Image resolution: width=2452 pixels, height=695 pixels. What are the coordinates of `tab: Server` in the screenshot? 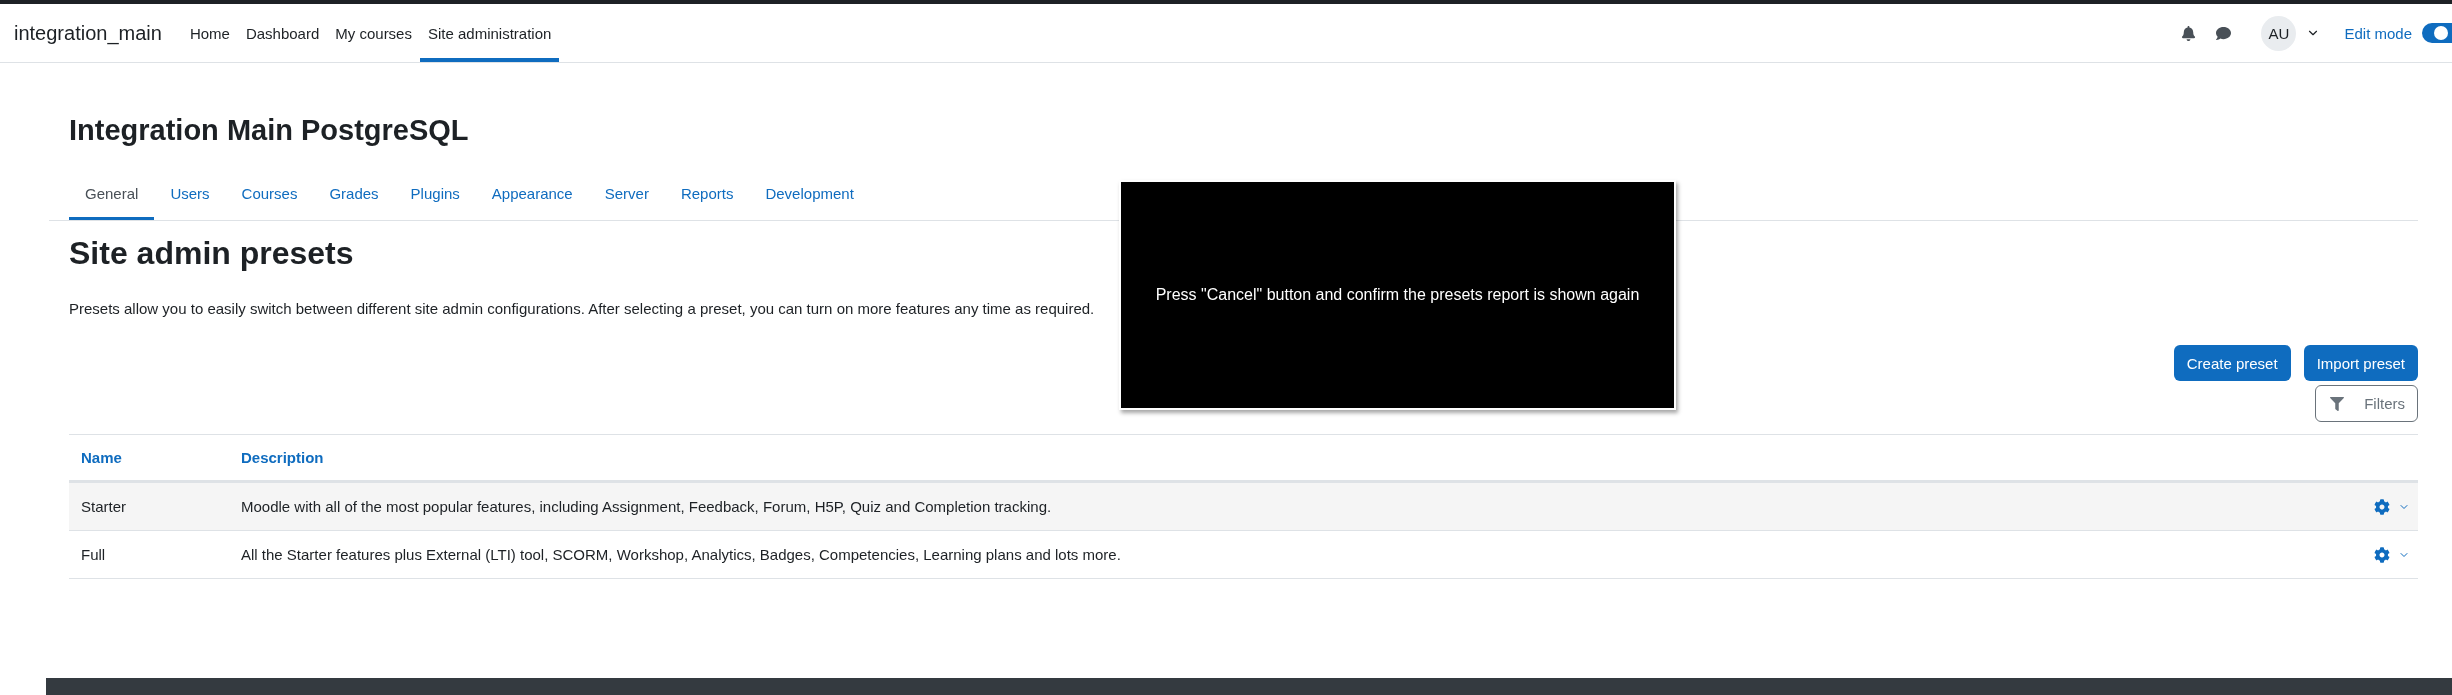 It's located at (626, 197).